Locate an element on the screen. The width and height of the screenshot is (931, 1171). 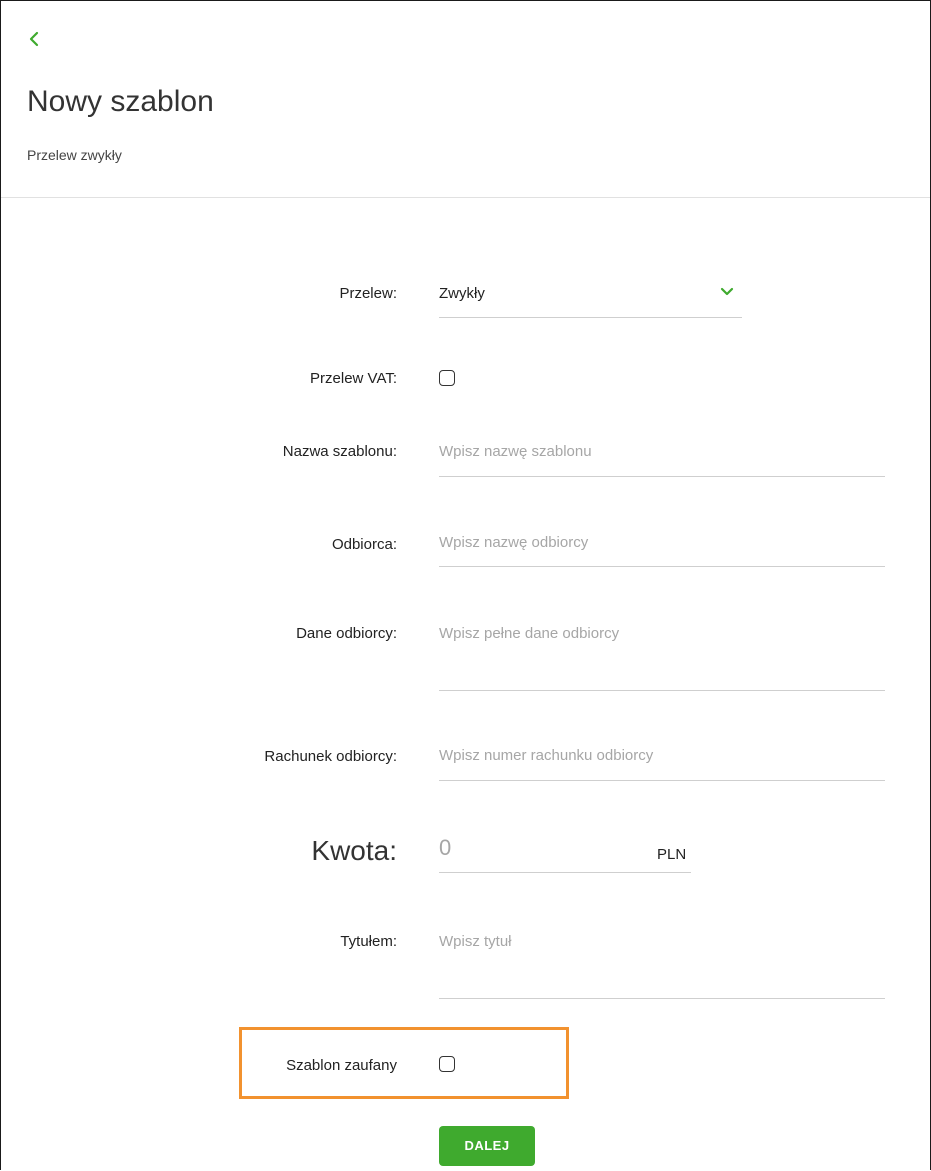
transfer-type-value: Zwykły is located at coordinates (462, 293).